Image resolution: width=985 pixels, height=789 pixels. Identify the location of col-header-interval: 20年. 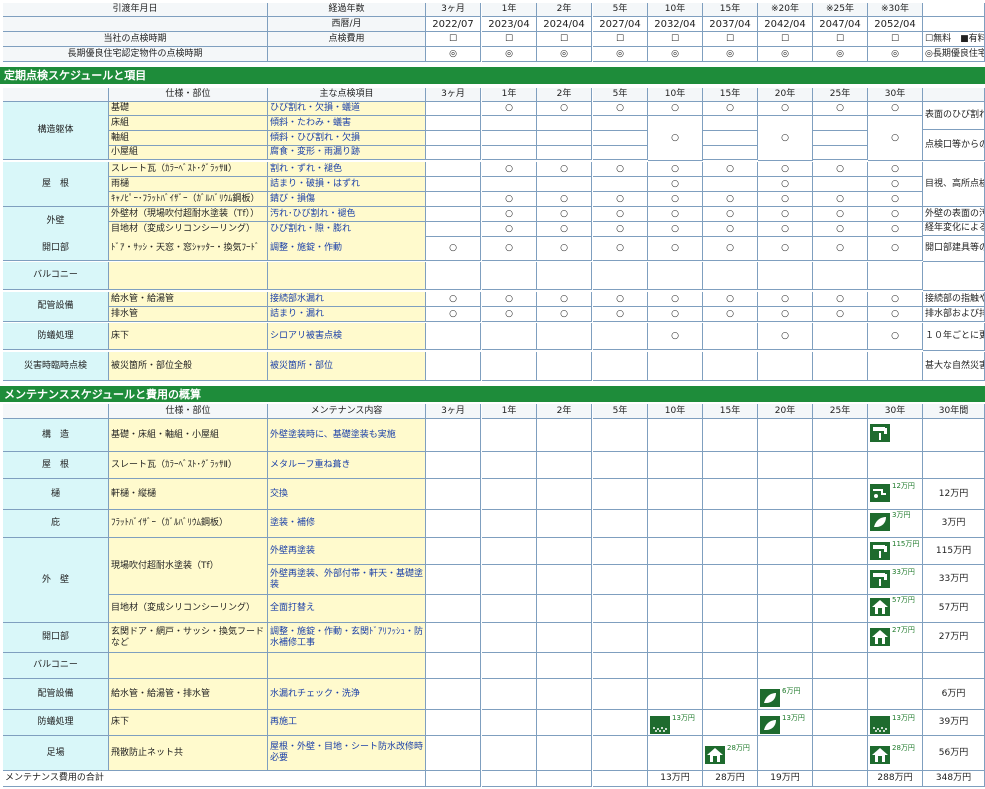
(785, 411).